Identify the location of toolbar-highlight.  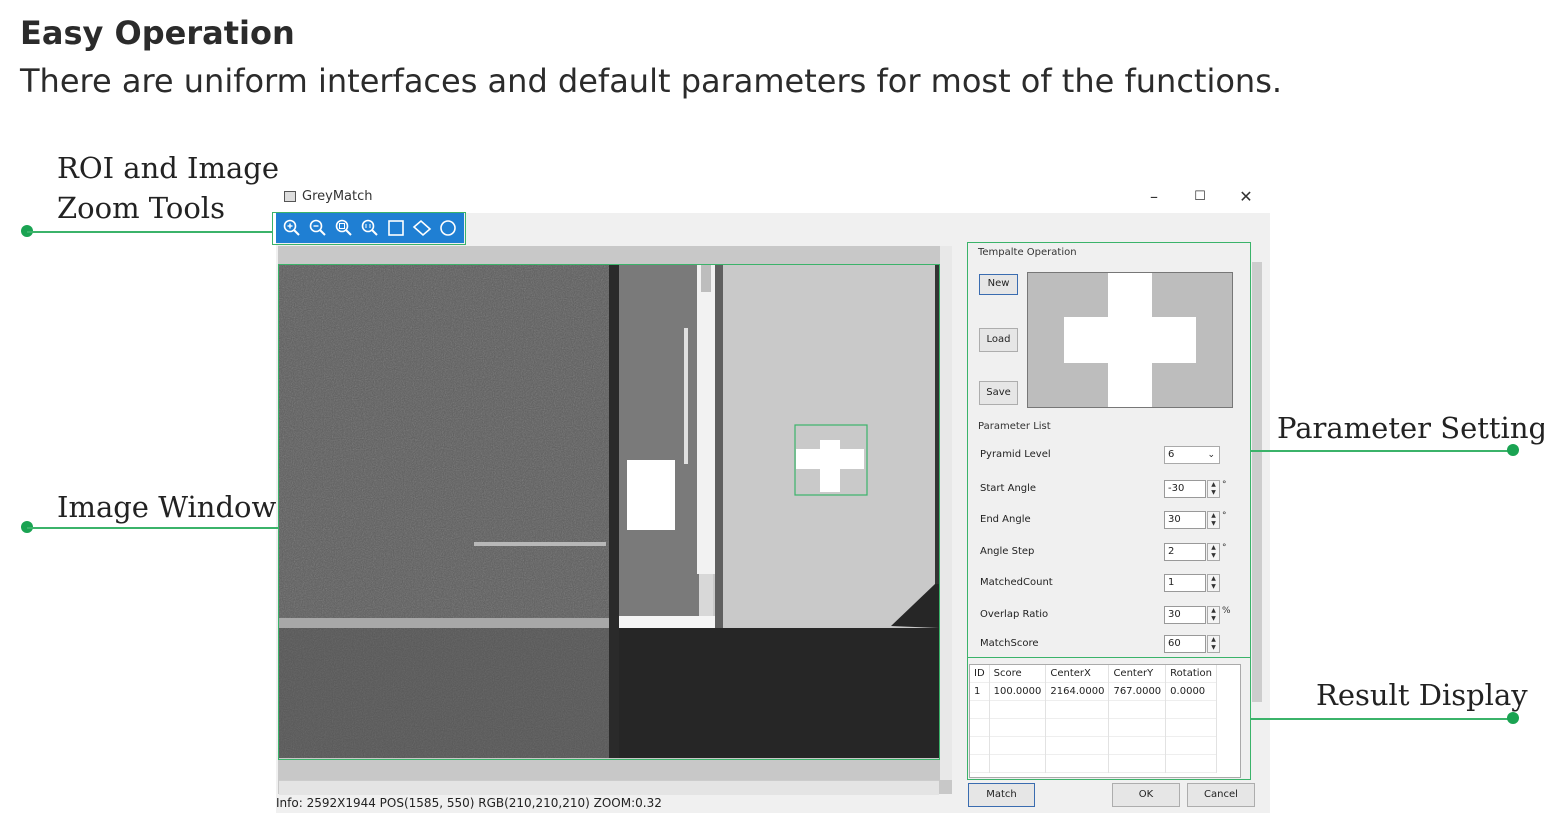
(369, 228).